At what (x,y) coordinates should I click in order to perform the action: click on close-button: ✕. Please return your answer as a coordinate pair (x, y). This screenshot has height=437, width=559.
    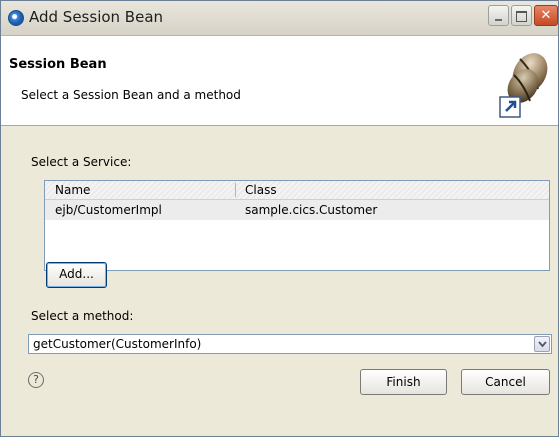
    Looking at the image, I should click on (546, 15).